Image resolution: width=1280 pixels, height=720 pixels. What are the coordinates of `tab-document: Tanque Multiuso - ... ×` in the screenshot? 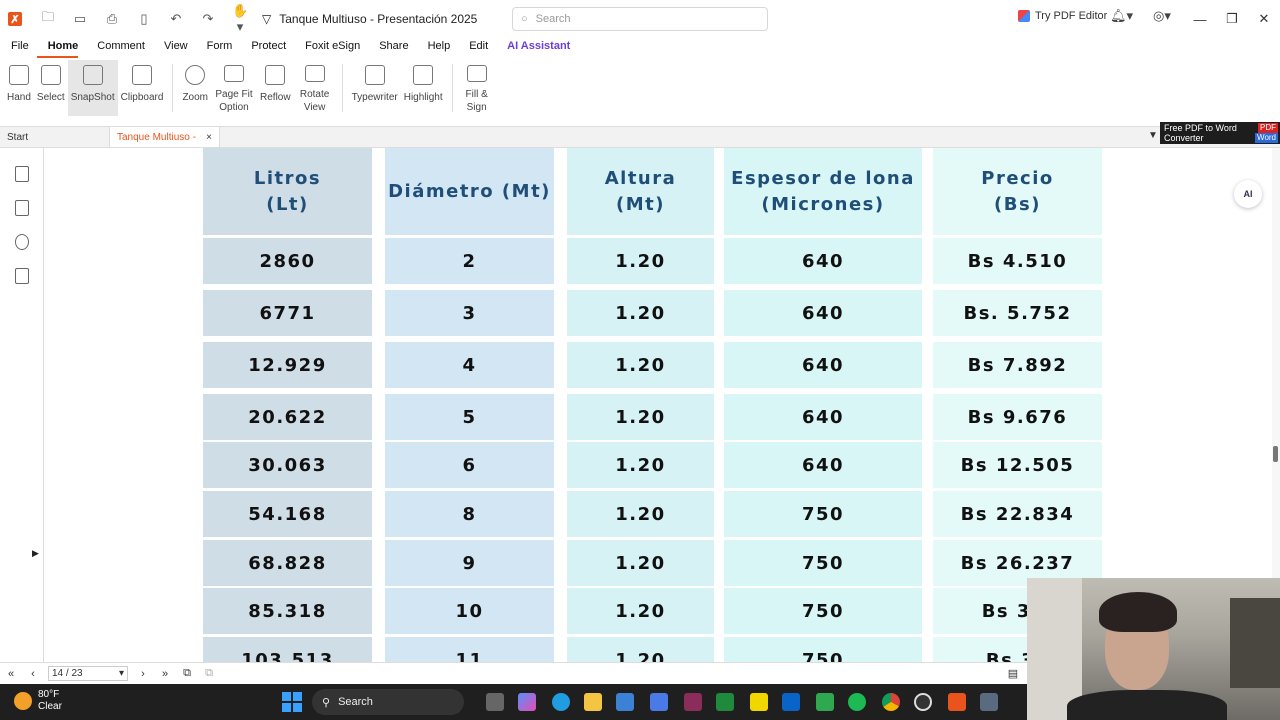 It's located at (165, 140).